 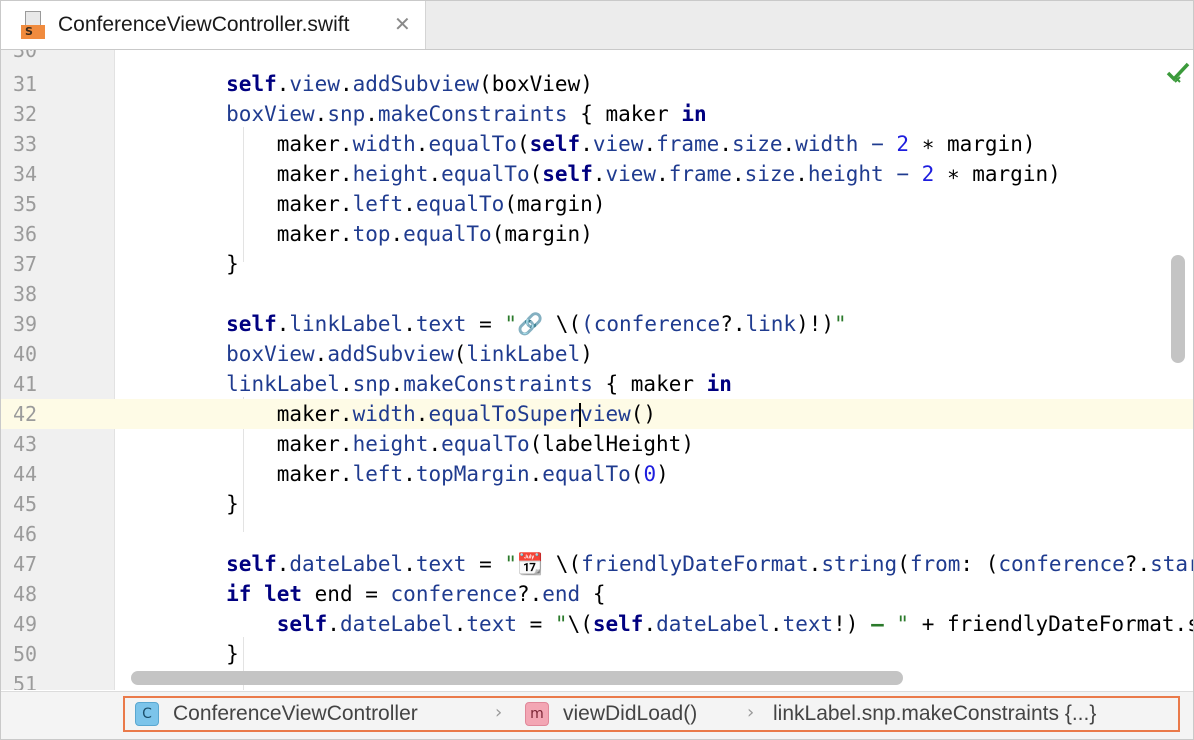 I want to click on code-text: self.view.addSubview(boxView), so click(x=409, y=84).